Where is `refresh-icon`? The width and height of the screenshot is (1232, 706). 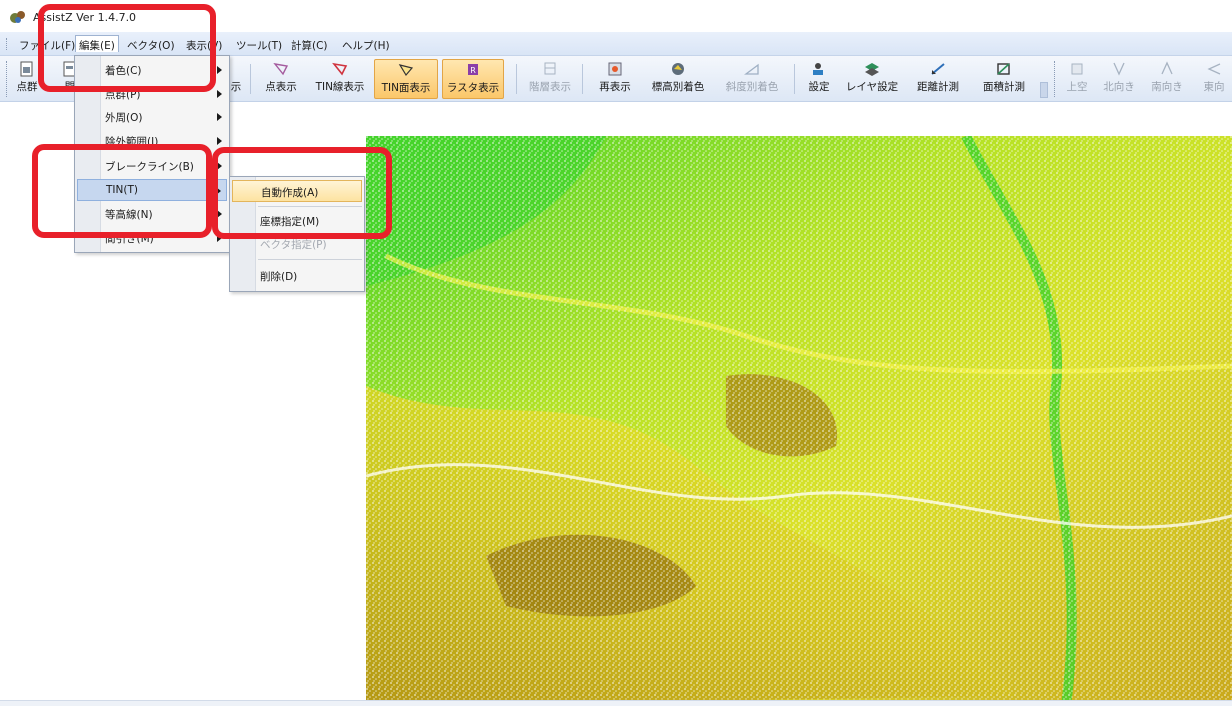
refresh-icon is located at coordinates (615, 69).